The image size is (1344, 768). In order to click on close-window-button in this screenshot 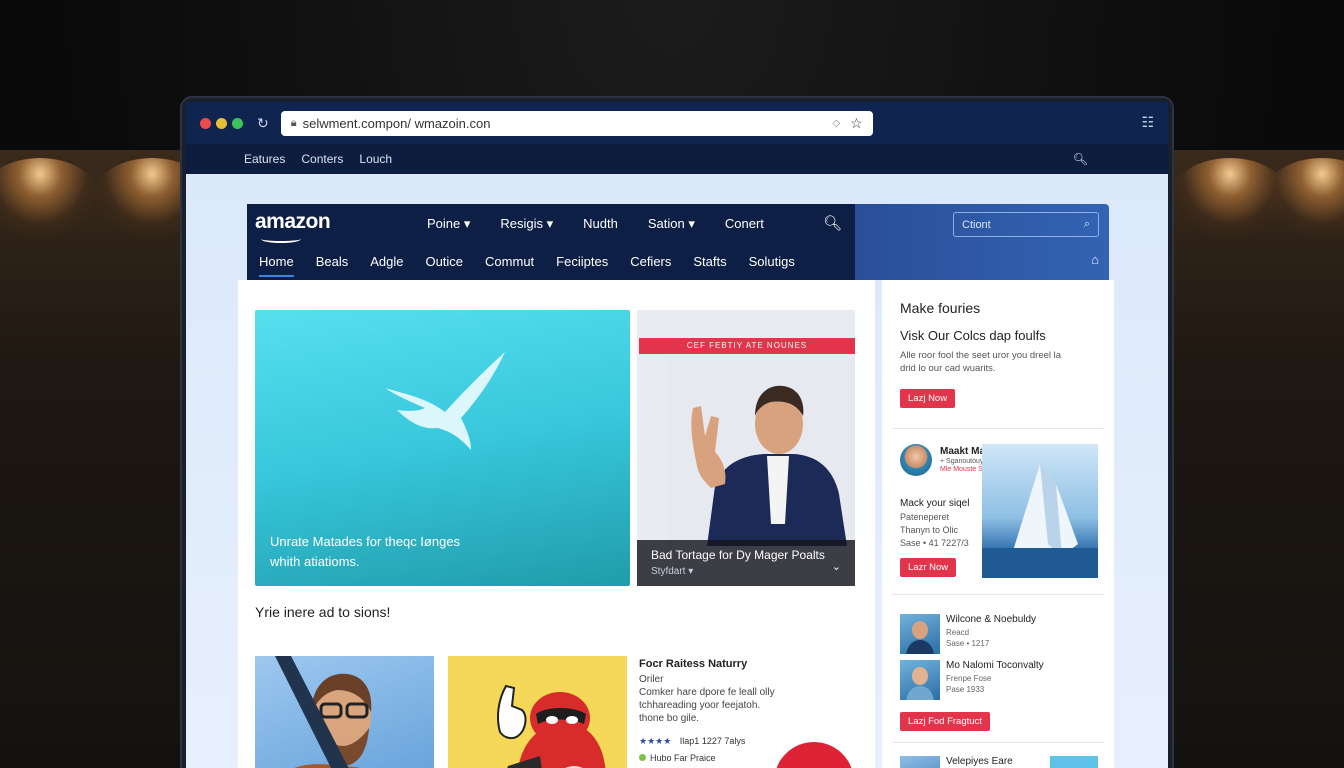, I will do `click(205, 123)`.